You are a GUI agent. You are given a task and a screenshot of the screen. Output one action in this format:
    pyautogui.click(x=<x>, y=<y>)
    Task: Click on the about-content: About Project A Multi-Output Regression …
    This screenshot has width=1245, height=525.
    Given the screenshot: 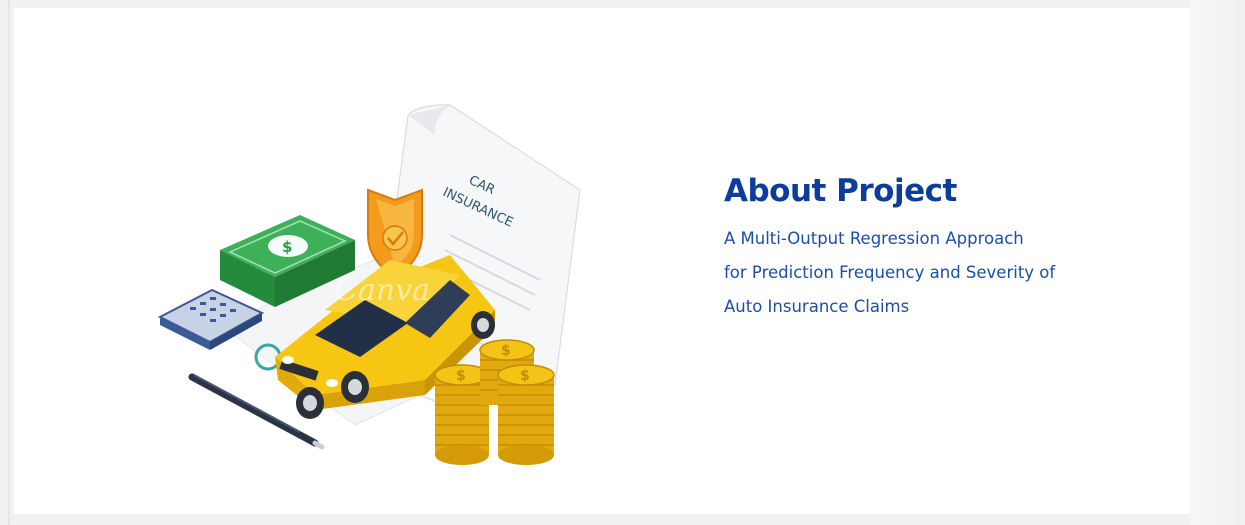 What is the action you would take?
    pyautogui.click(x=939, y=247)
    